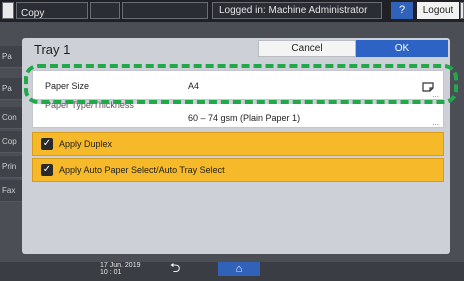 The image size is (464, 281). What do you see at coordinates (33, 13) in the screenshot?
I see `app-title: Copy` at bounding box center [33, 13].